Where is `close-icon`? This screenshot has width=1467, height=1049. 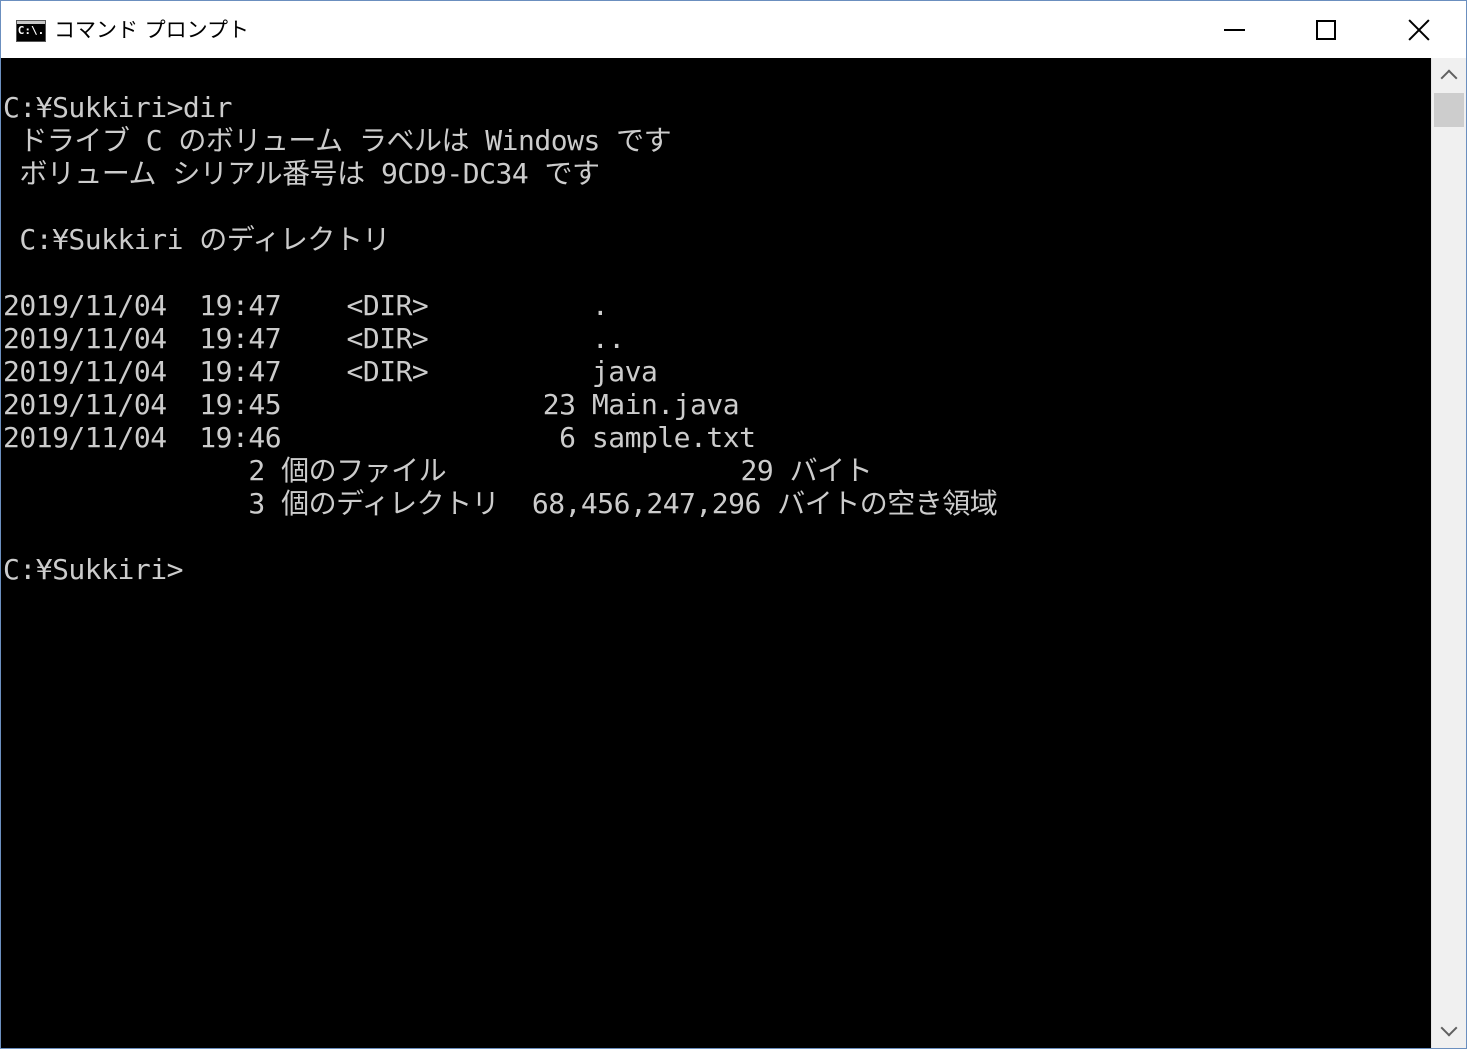 close-icon is located at coordinates (1419, 30).